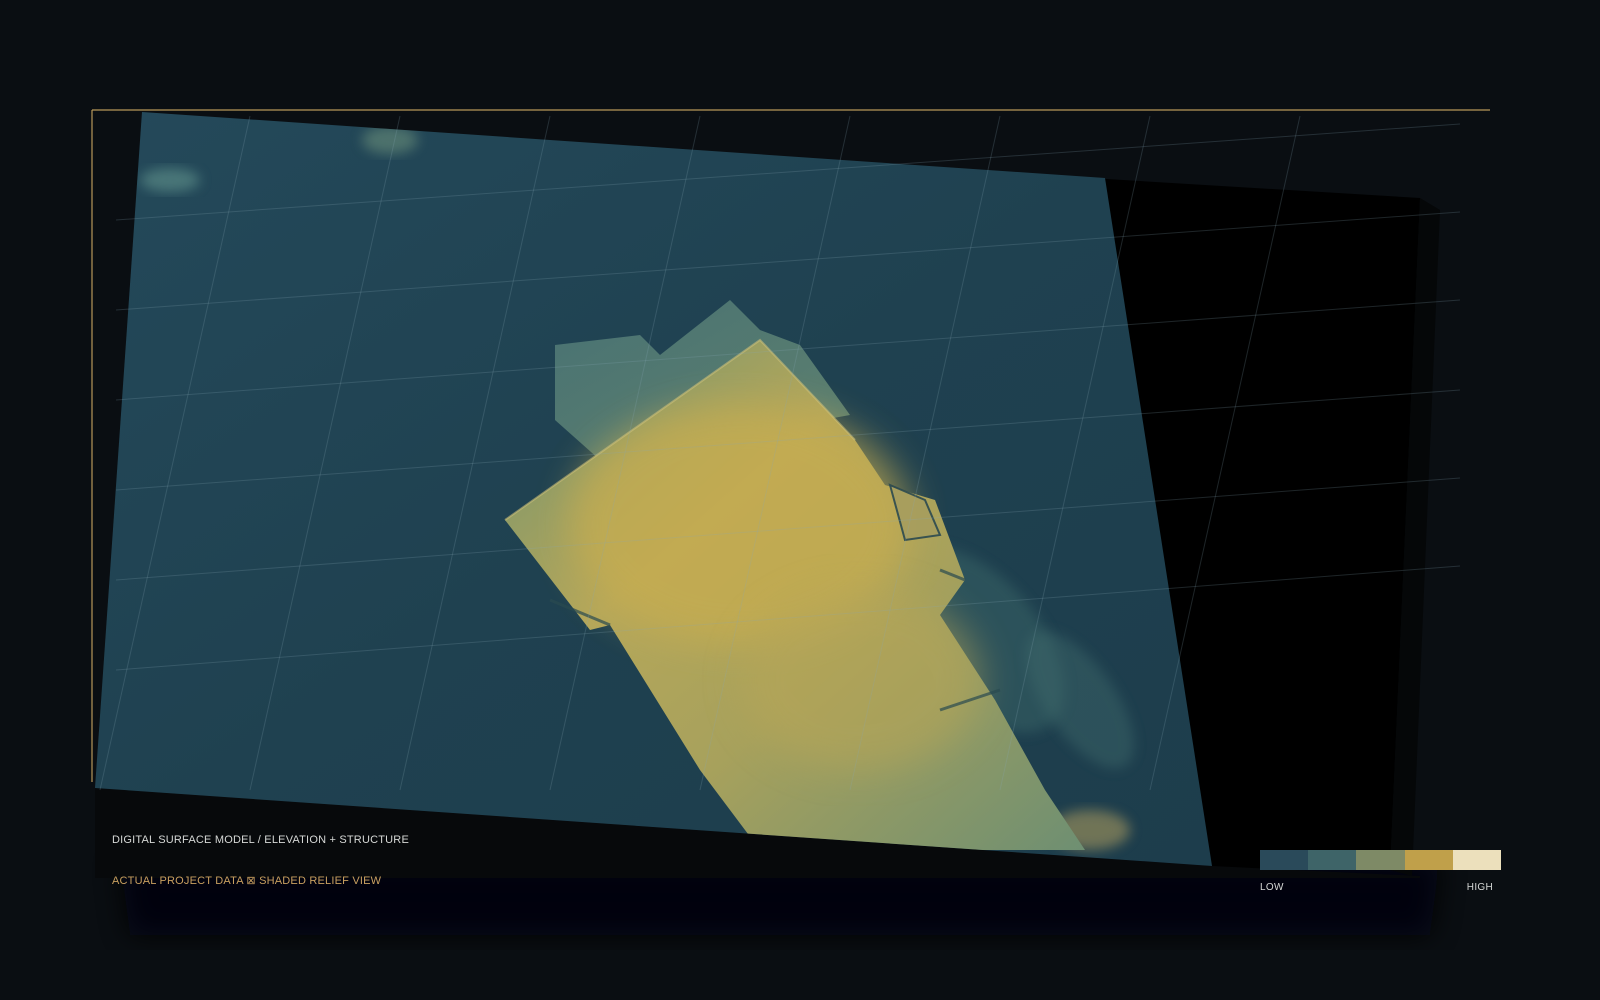 The width and height of the screenshot is (1600, 1000). I want to click on legend-color-ramp, so click(1381, 860).